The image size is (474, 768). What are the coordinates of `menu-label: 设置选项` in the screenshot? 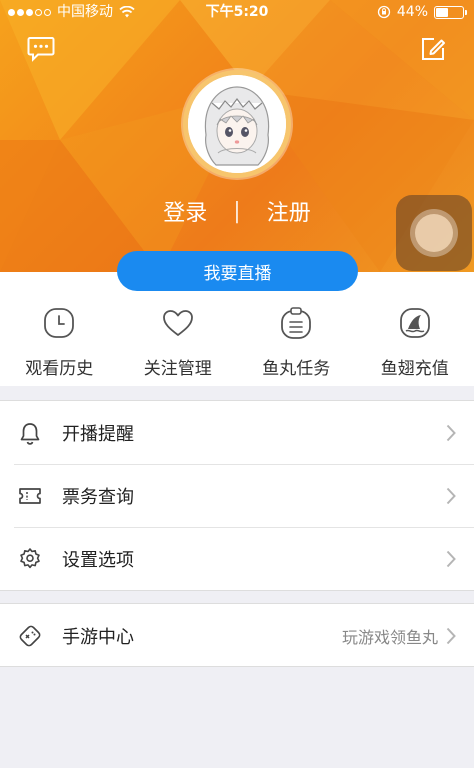 It's located at (98, 560).